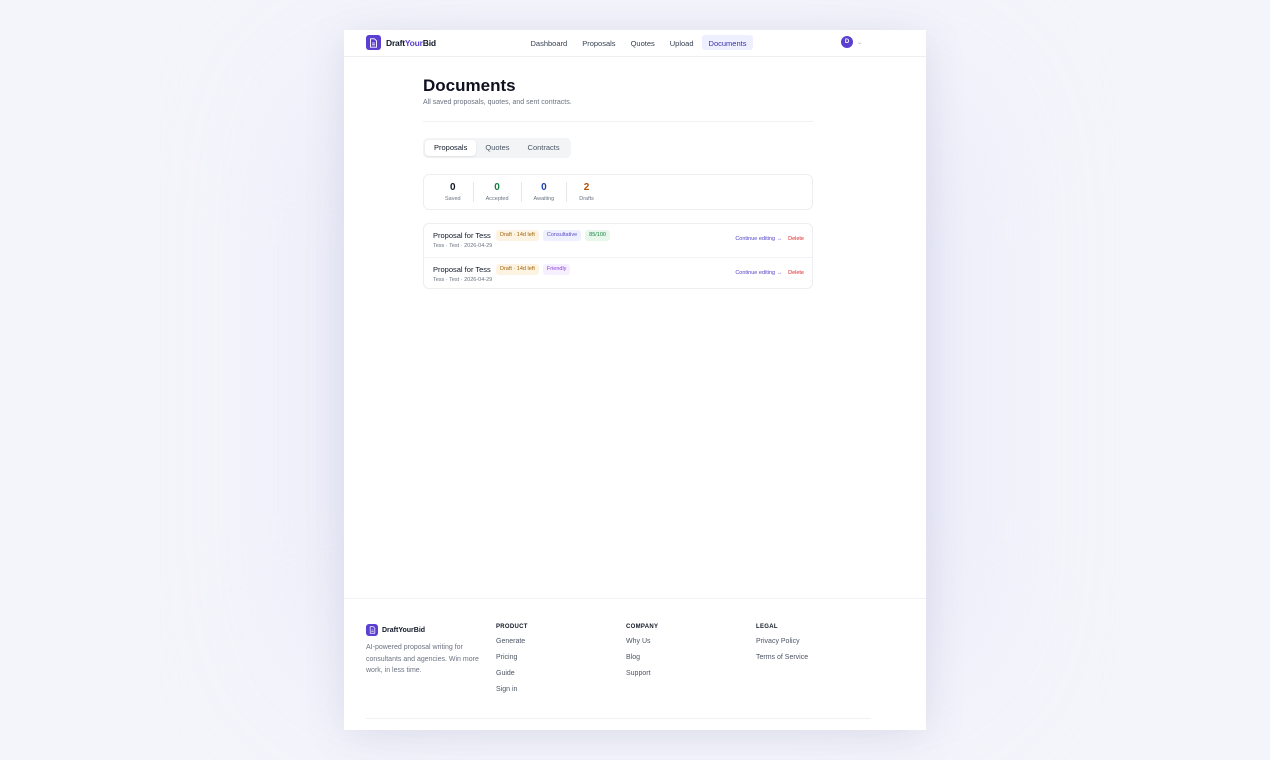 The height and width of the screenshot is (760, 1270). Describe the element at coordinates (512, 673) in the screenshot. I see `footer-link-guide: Guide` at that location.